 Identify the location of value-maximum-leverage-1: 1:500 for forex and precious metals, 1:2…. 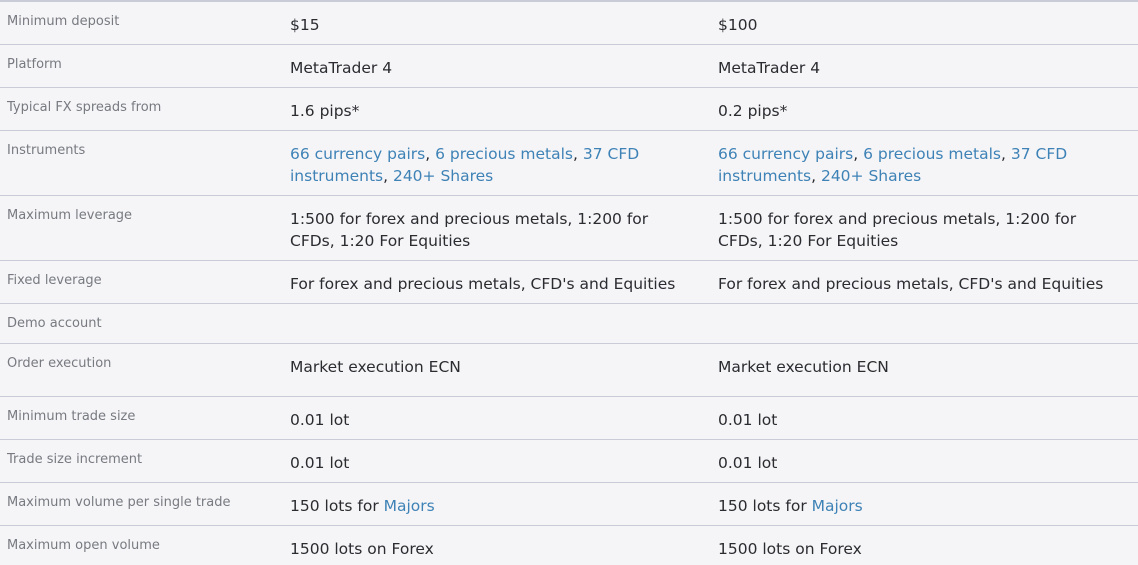
(469, 229).